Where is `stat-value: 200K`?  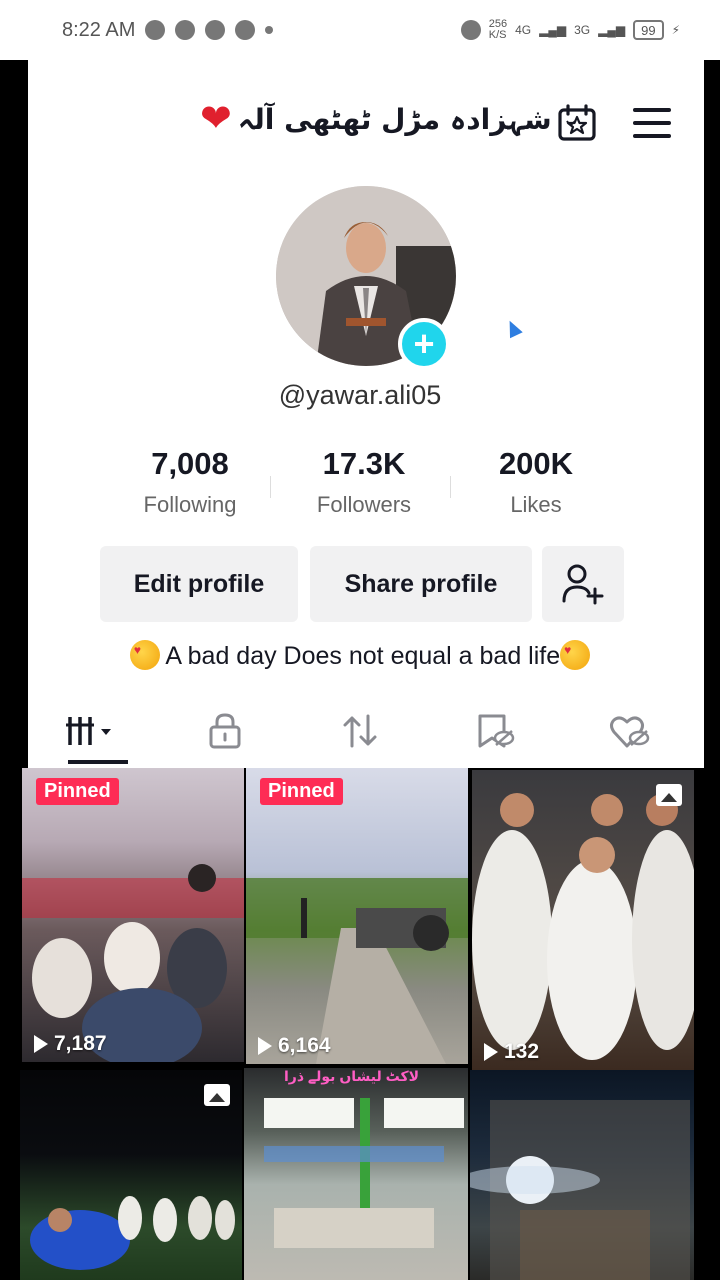
stat-value: 200K is located at coordinates (536, 463).